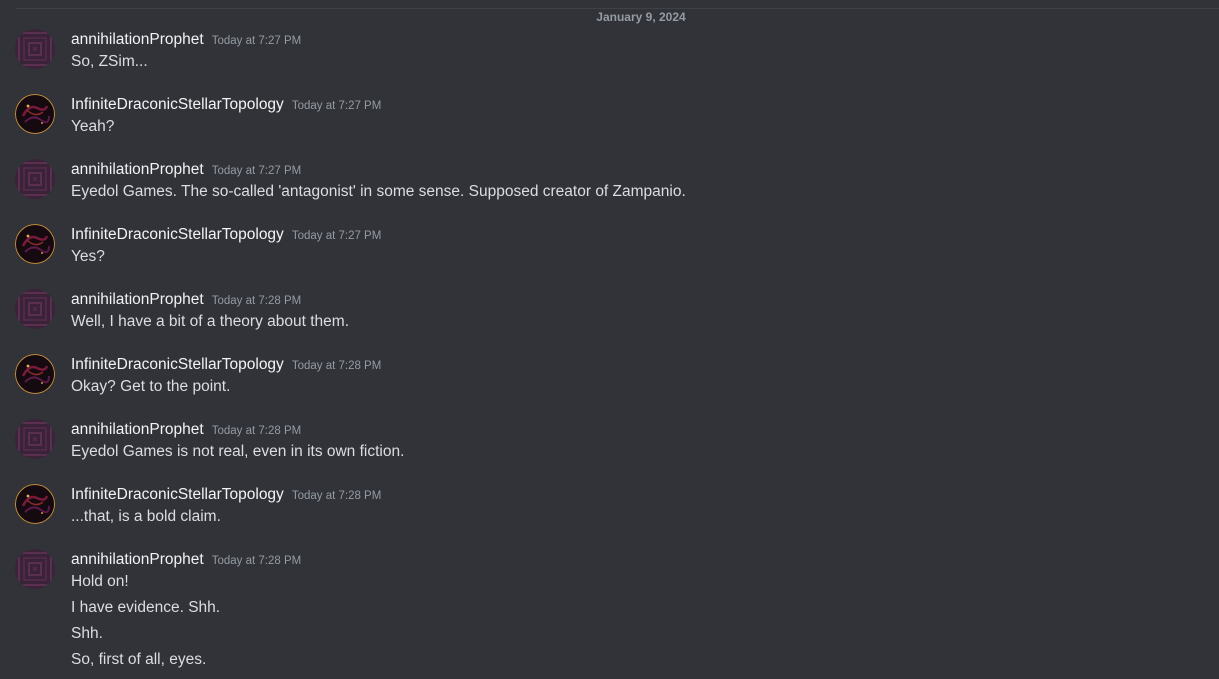 Image resolution: width=1219 pixels, height=679 pixels. What do you see at coordinates (635, 259) in the screenshot?
I see `message-content: Yes?` at bounding box center [635, 259].